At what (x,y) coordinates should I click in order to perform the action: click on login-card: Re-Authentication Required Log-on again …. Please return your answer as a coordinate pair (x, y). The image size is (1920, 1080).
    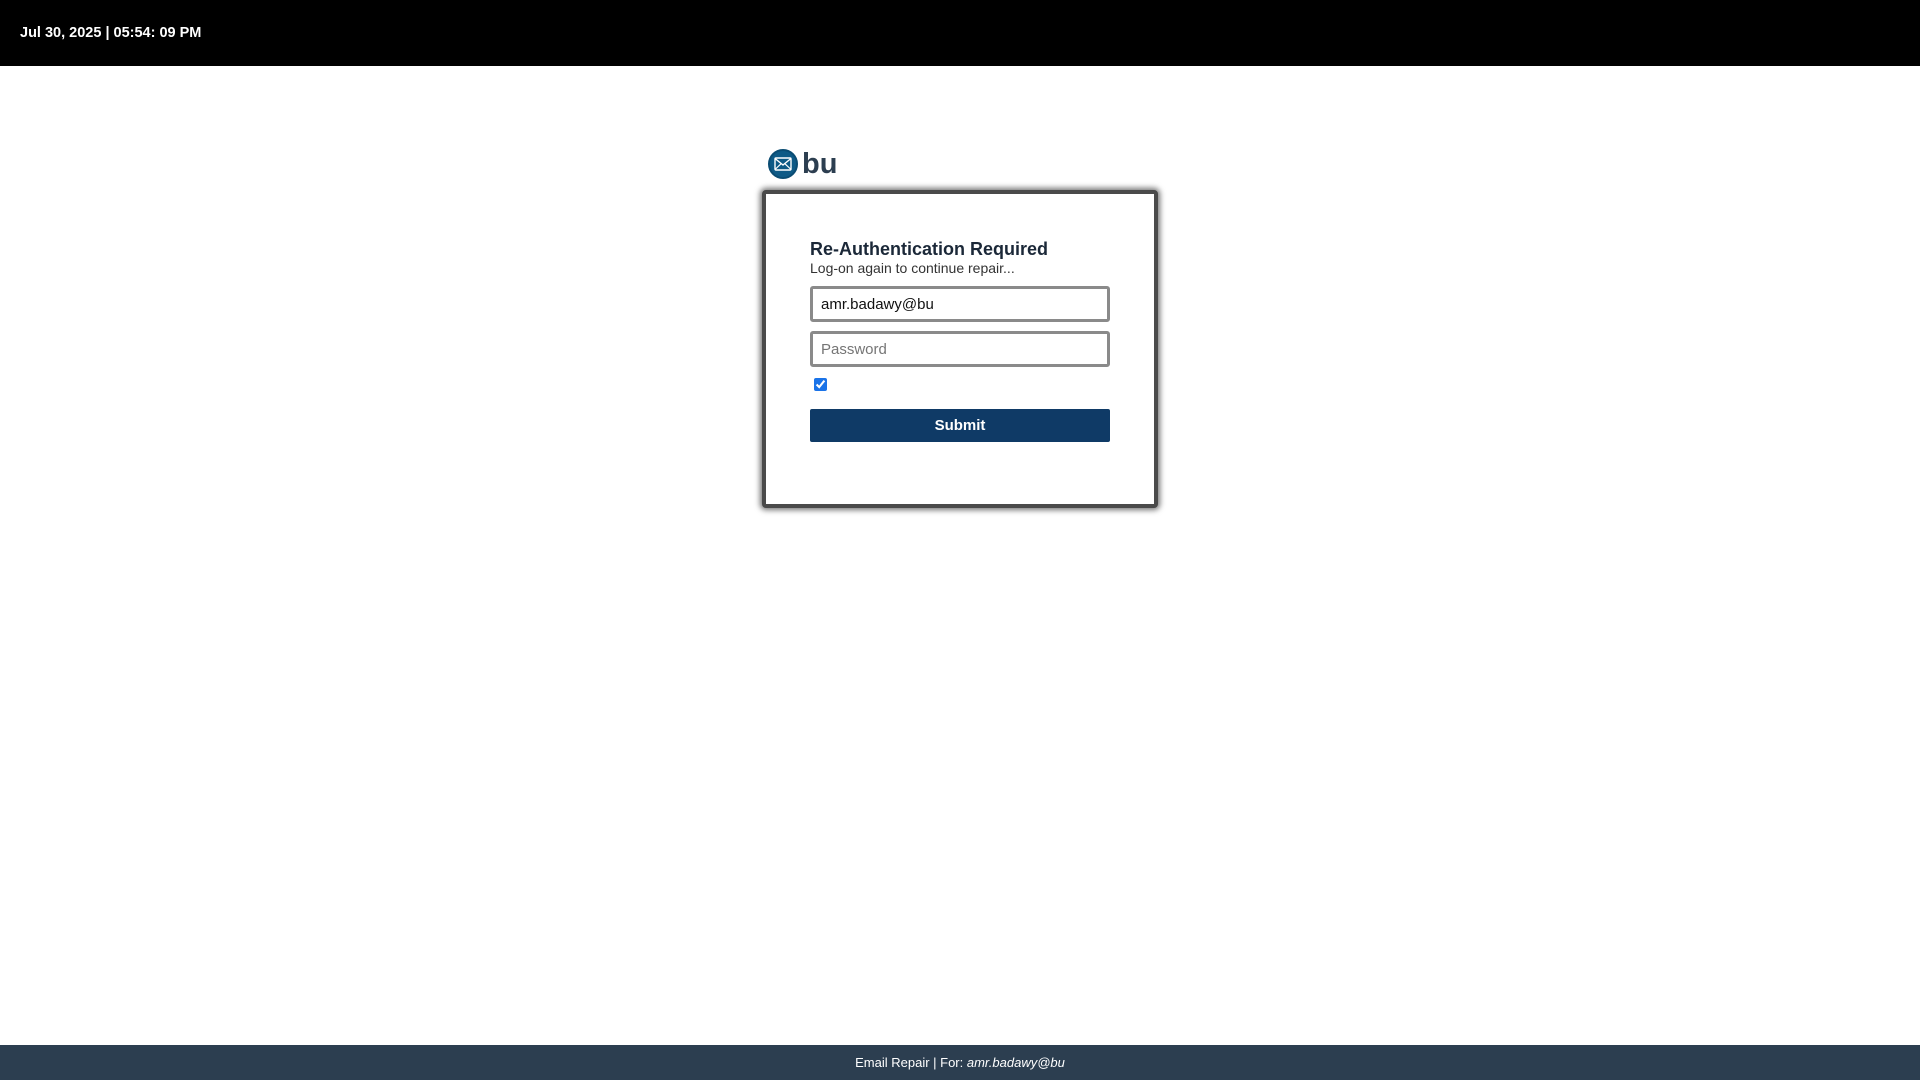
    Looking at the image, I should click on (960, 349).